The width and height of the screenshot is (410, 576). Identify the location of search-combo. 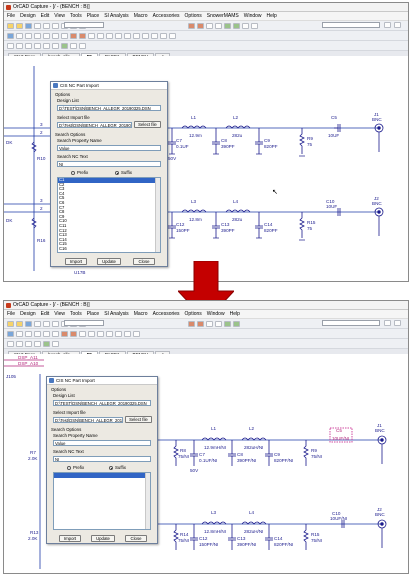
(351, 25).